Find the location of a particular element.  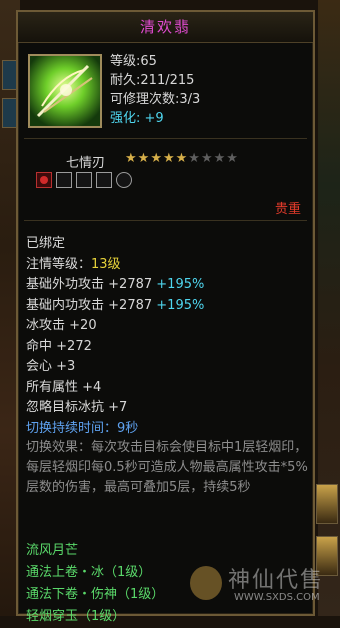

watermark: 神仙代售 WWW.SXDS.COM is located at coordinates (263, 587).